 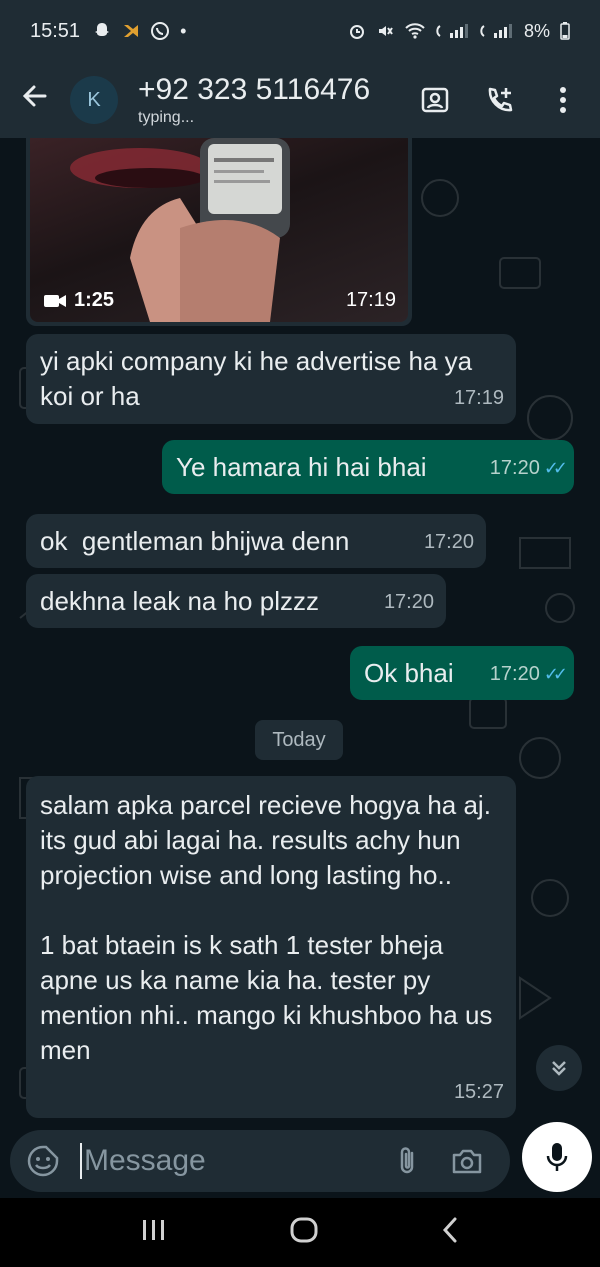 I want to click on video-call-icon, so click(x=435, y=100).